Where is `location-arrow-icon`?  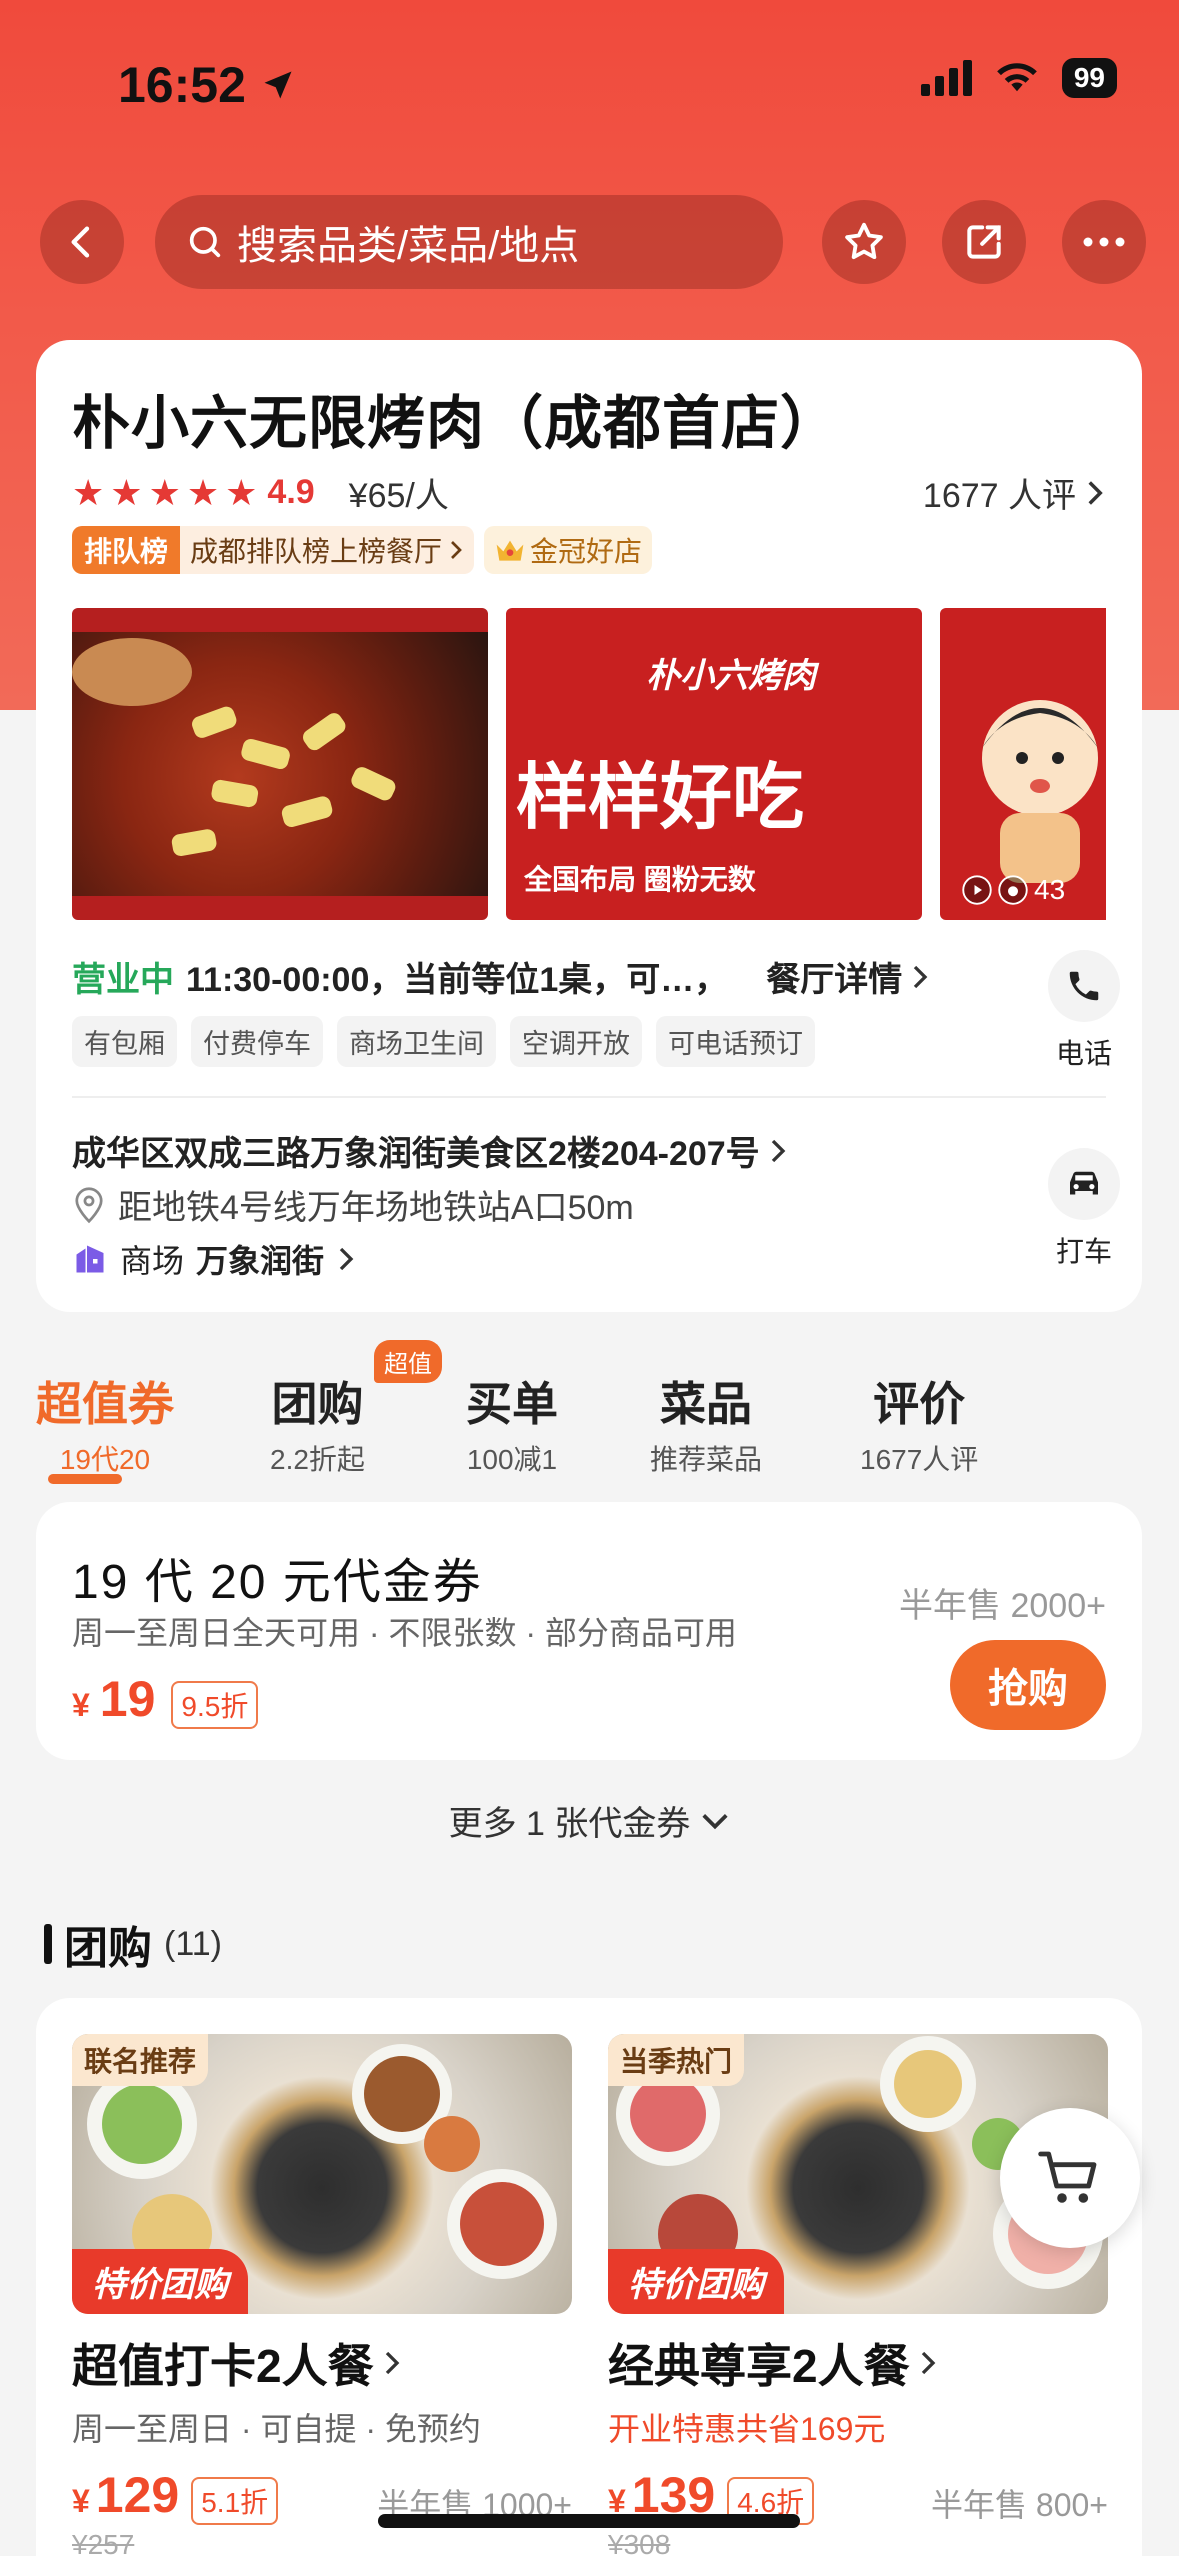
location-arrow-icon is located at coordinates (278, 85).